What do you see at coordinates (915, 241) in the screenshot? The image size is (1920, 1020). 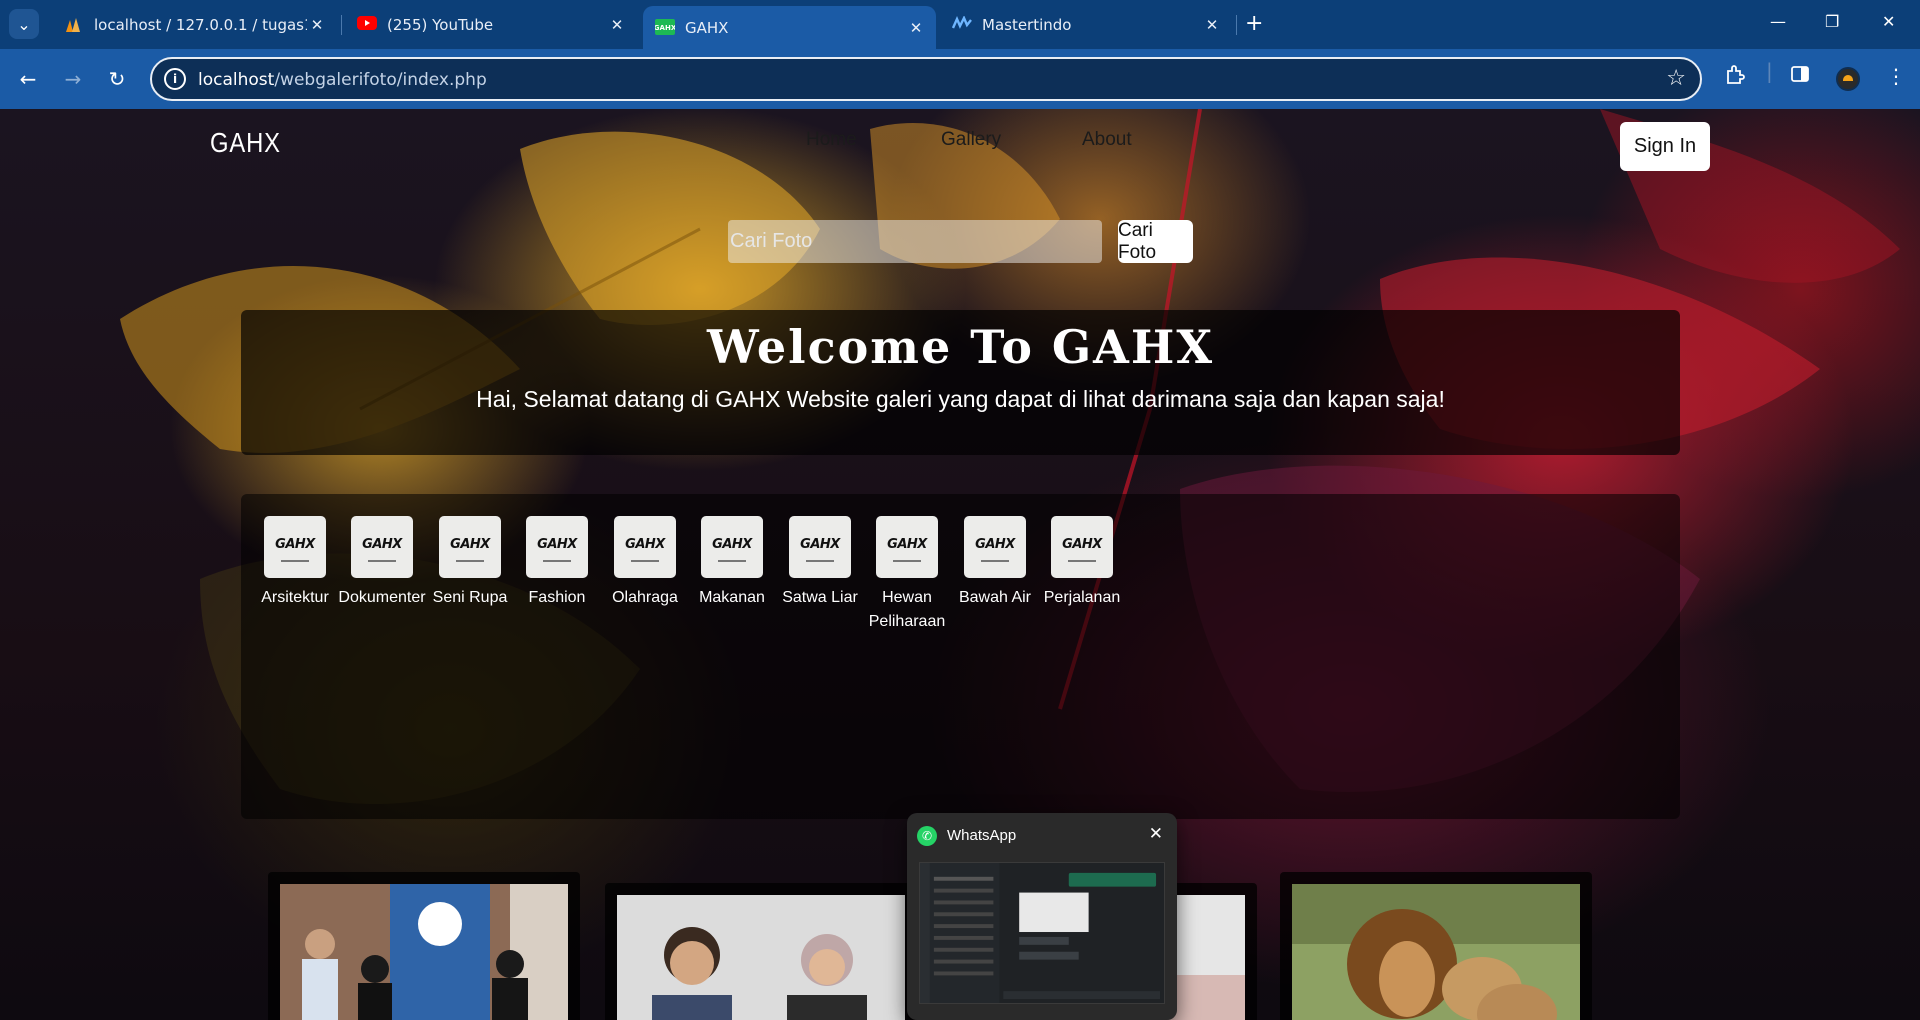 I see `search-input` at bounding box center [915, 241].